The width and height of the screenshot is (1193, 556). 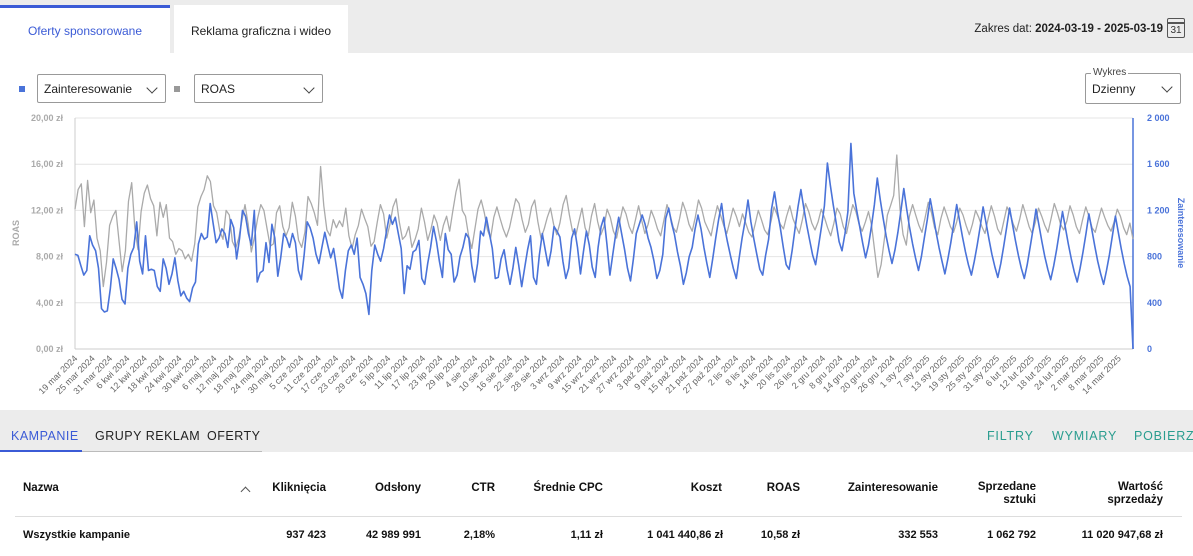 What do you see at coordinates (76, 535) in the screenshot?
I see `row-name: Wszystkie kampanie` at bounding box center [76, 535].